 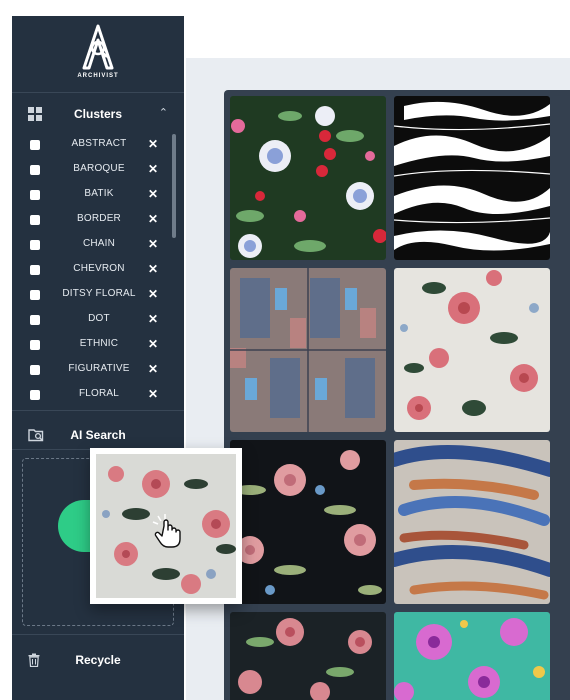 I want to click on cluster-item: FLORAL ✕, so click(x=98, y=395).